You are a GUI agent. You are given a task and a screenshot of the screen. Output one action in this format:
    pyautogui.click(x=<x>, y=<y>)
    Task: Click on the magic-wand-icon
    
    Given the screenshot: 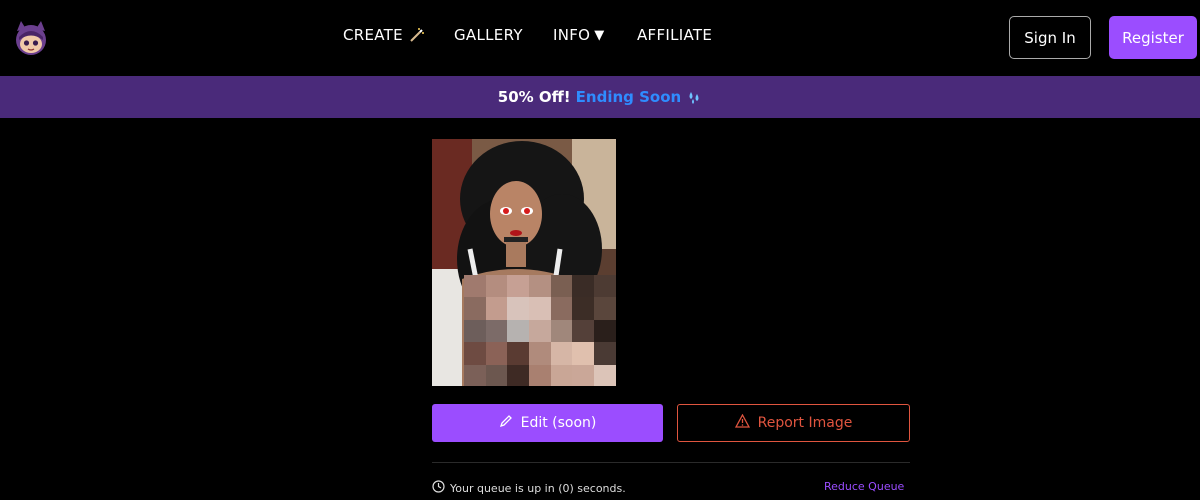 What is the action you would take?
    pyautogui.click(x=417, y=35)
    